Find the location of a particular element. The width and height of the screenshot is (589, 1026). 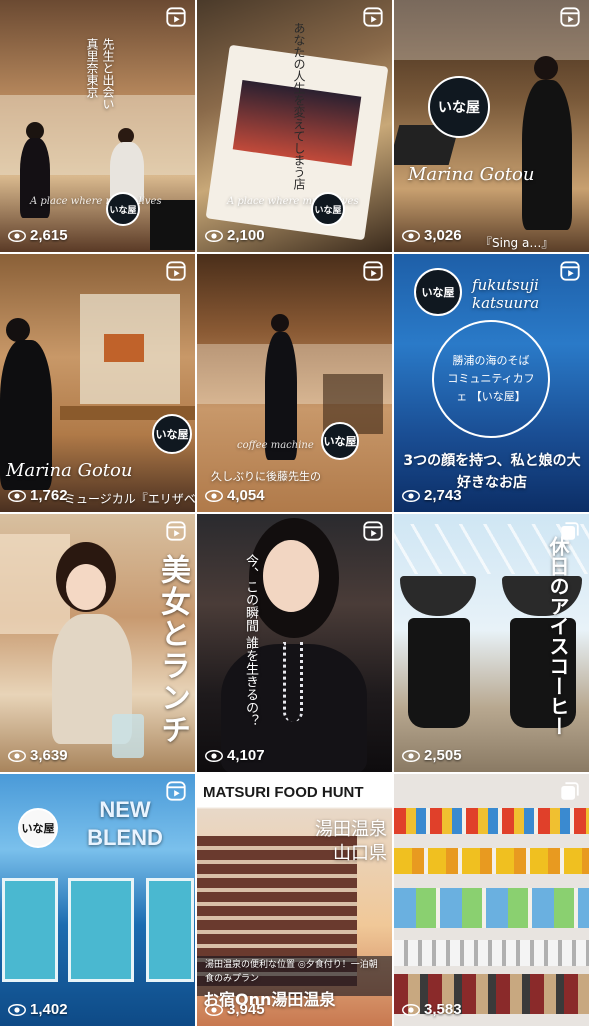

title-text: NEW BLEND is located at coordinates (125, 823).